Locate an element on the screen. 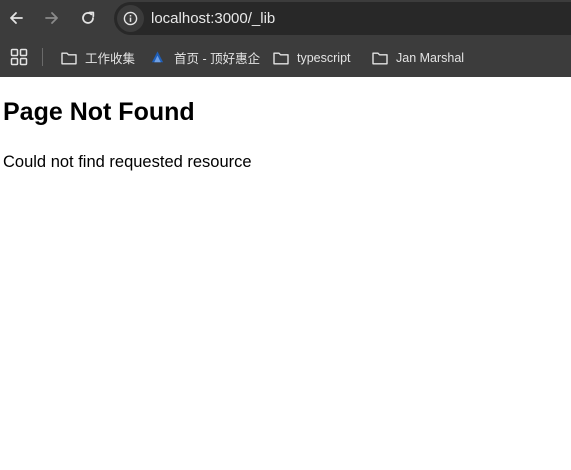 The width and height of the screenshot is (571, 470). info-icon is located at coordinates (130, 18).